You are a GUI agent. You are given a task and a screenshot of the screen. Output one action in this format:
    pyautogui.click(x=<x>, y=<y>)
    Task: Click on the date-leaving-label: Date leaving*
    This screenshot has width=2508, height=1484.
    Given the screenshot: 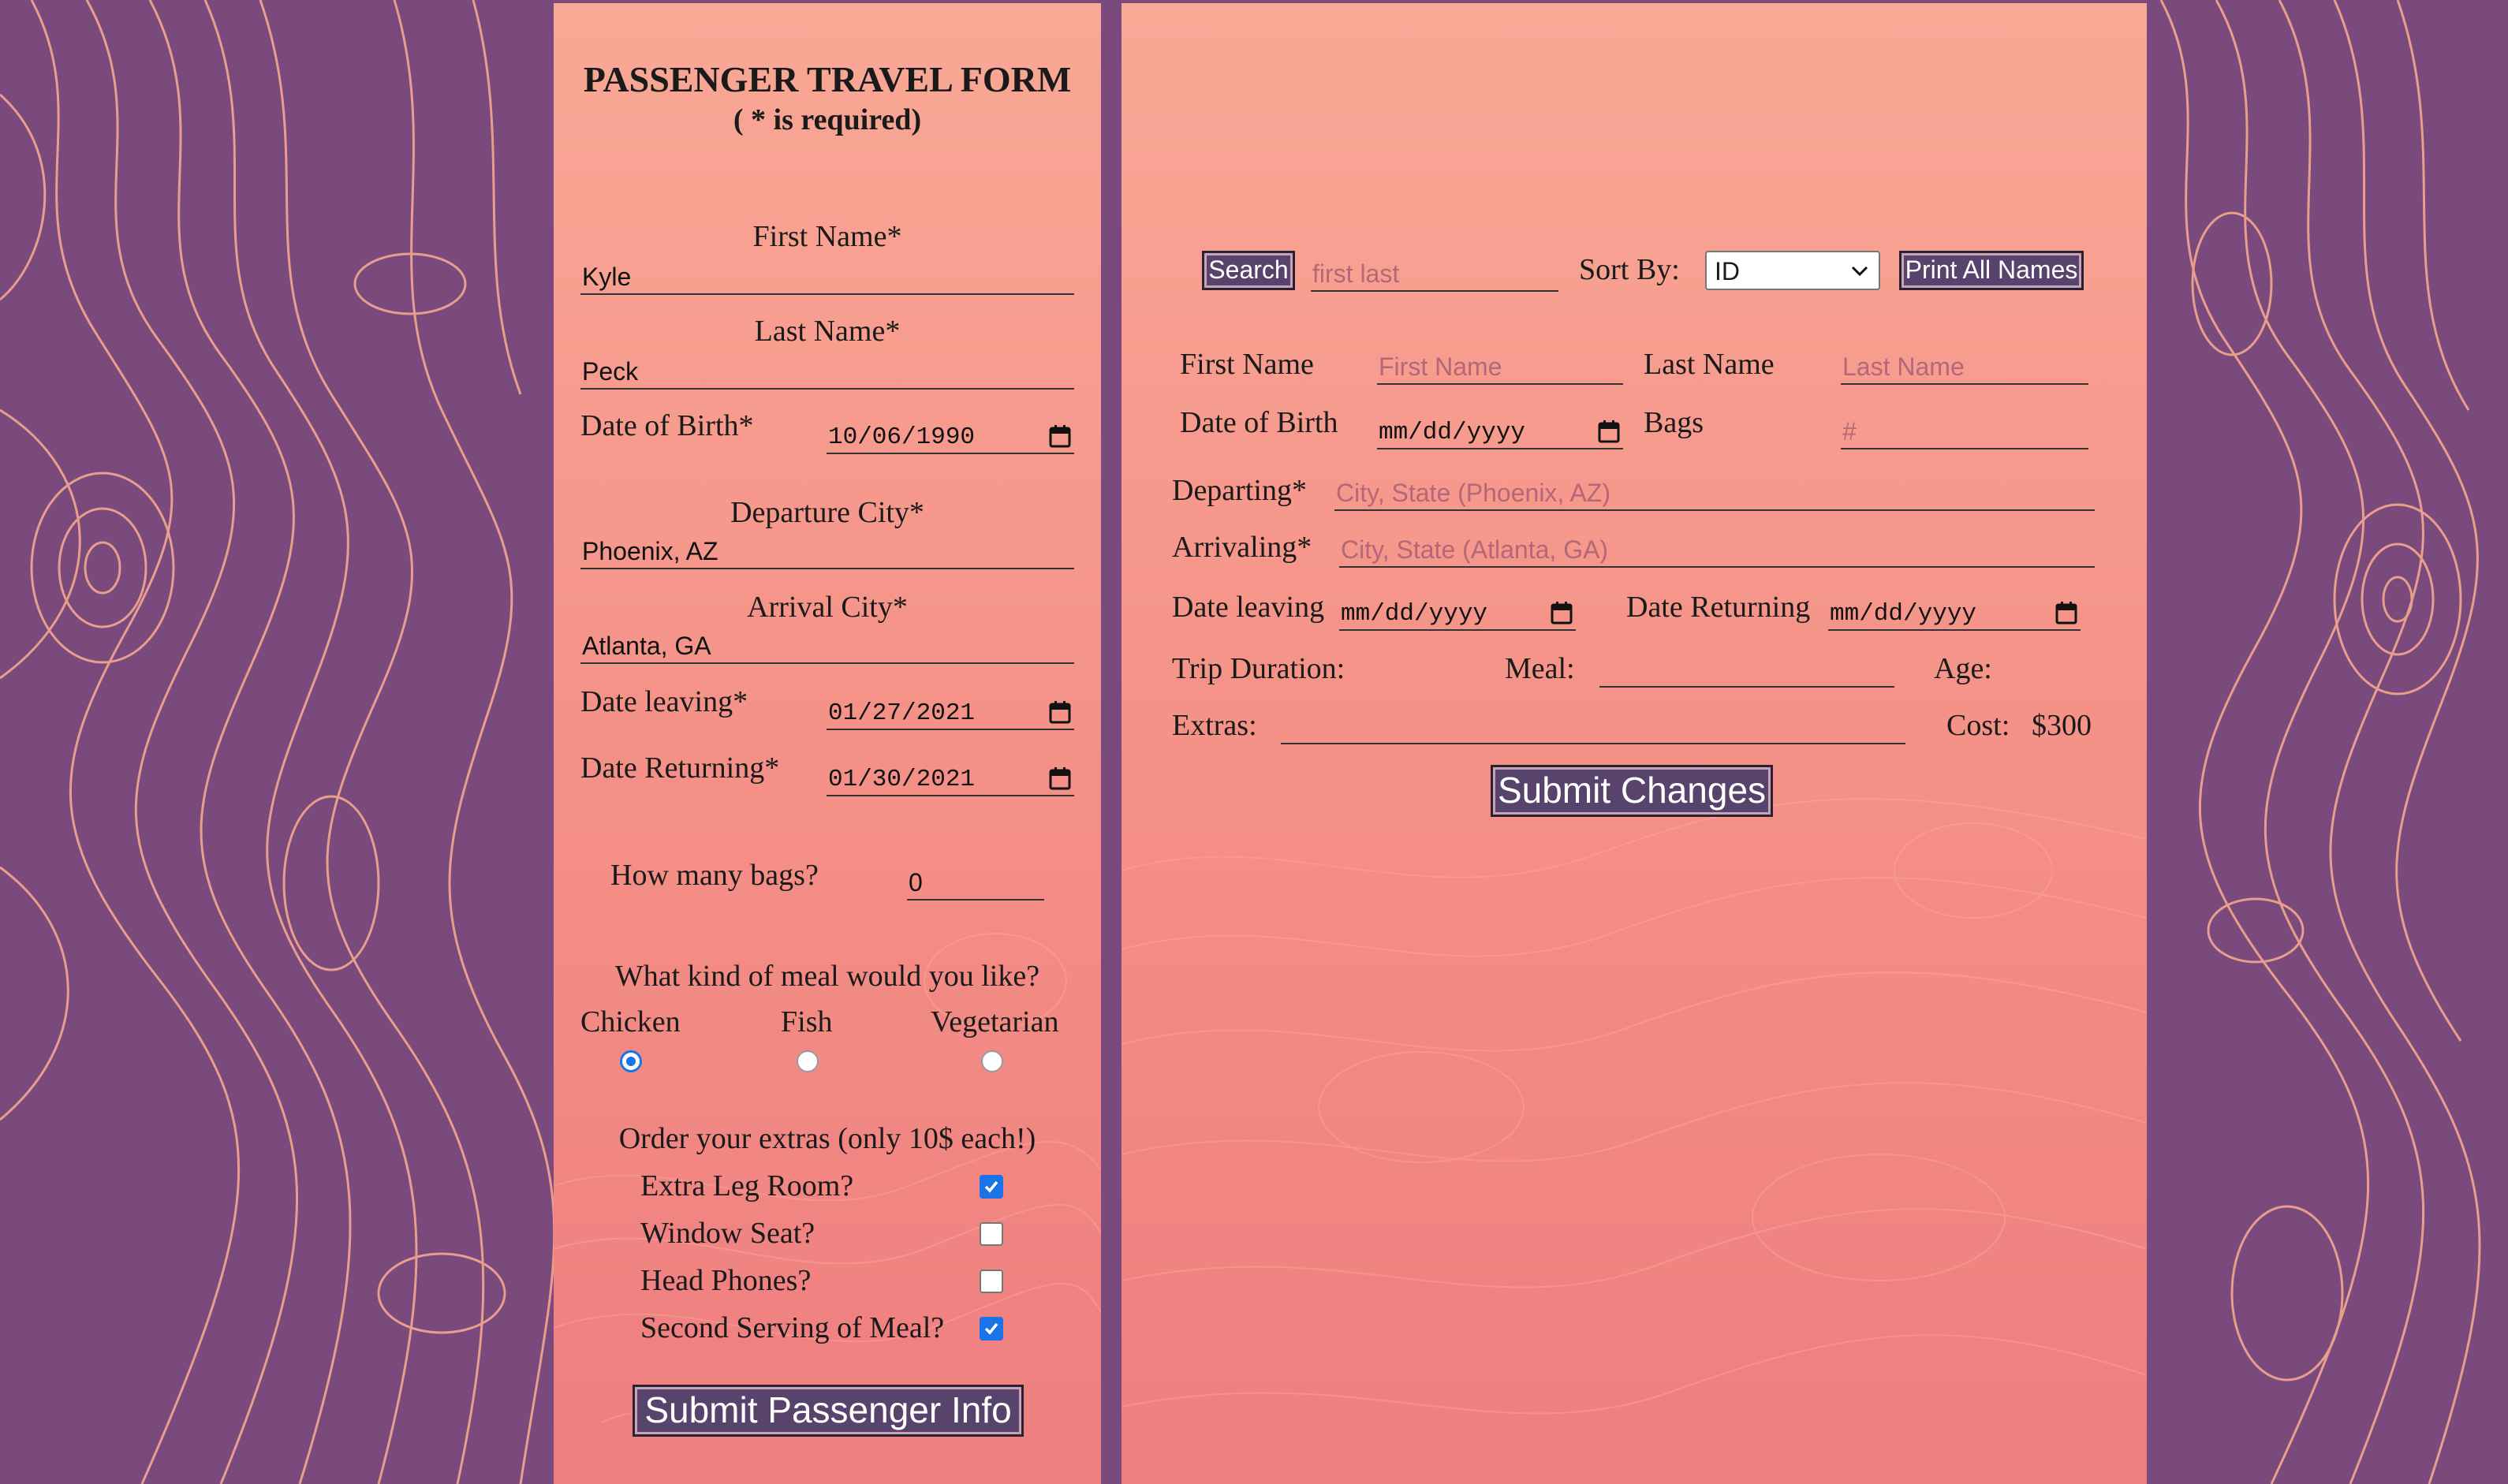 What is the action you would take?
    pyautogui.click(x=664, y=701)
    